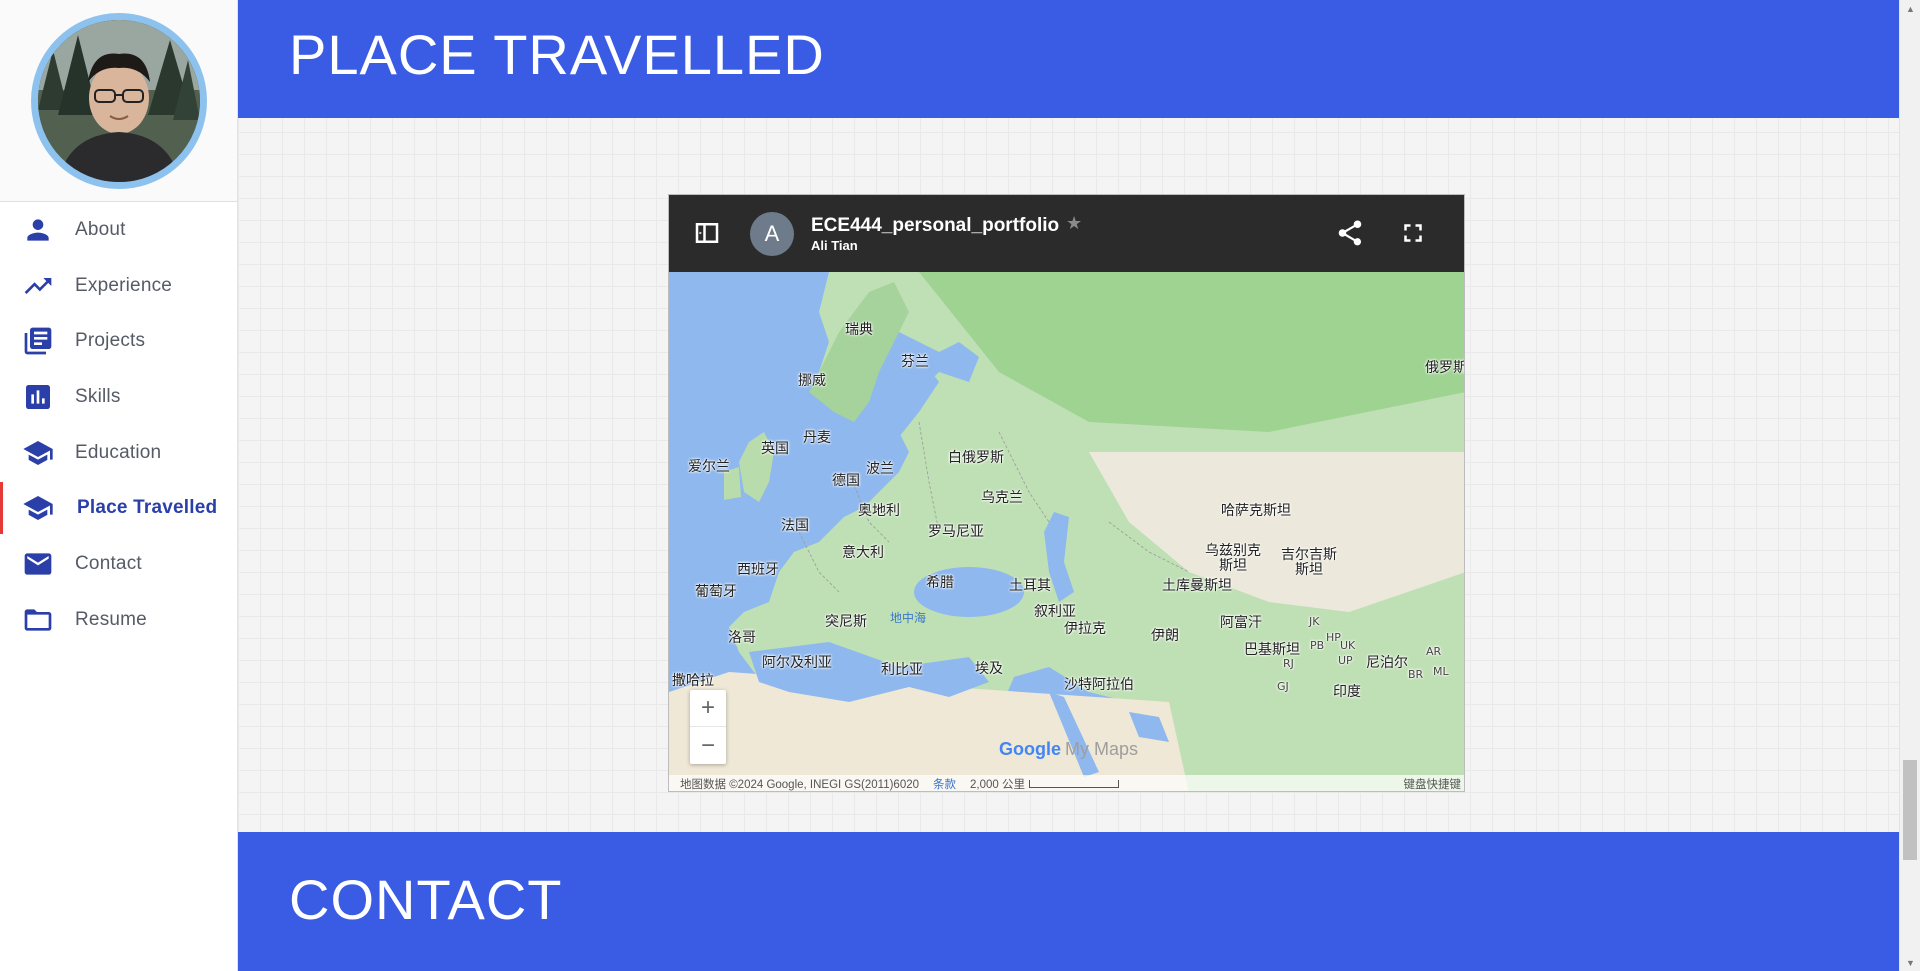  I want to click on share-button, so click(1350, 233).